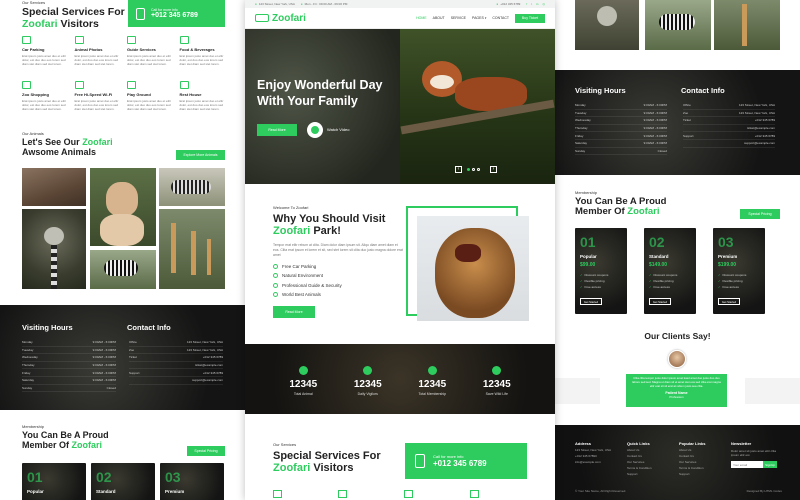 The width and height of the screenshot is (800, 500). I want to click on stat-item: 12345 Daily Vigilors, so click(367, 381).